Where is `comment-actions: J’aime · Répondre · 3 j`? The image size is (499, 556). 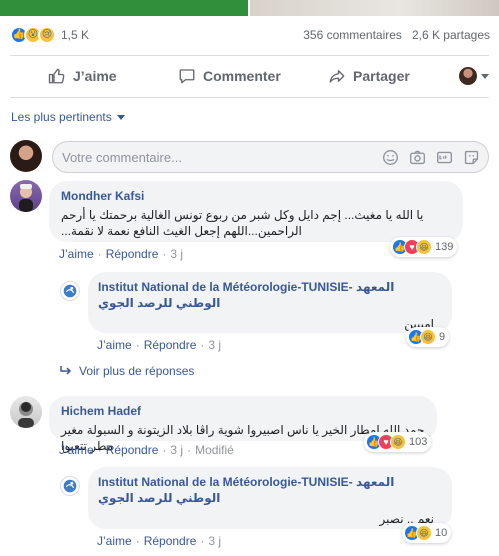
comment-actions: J’aime · Répondre · 3 j is located at coordinates (121, 254).